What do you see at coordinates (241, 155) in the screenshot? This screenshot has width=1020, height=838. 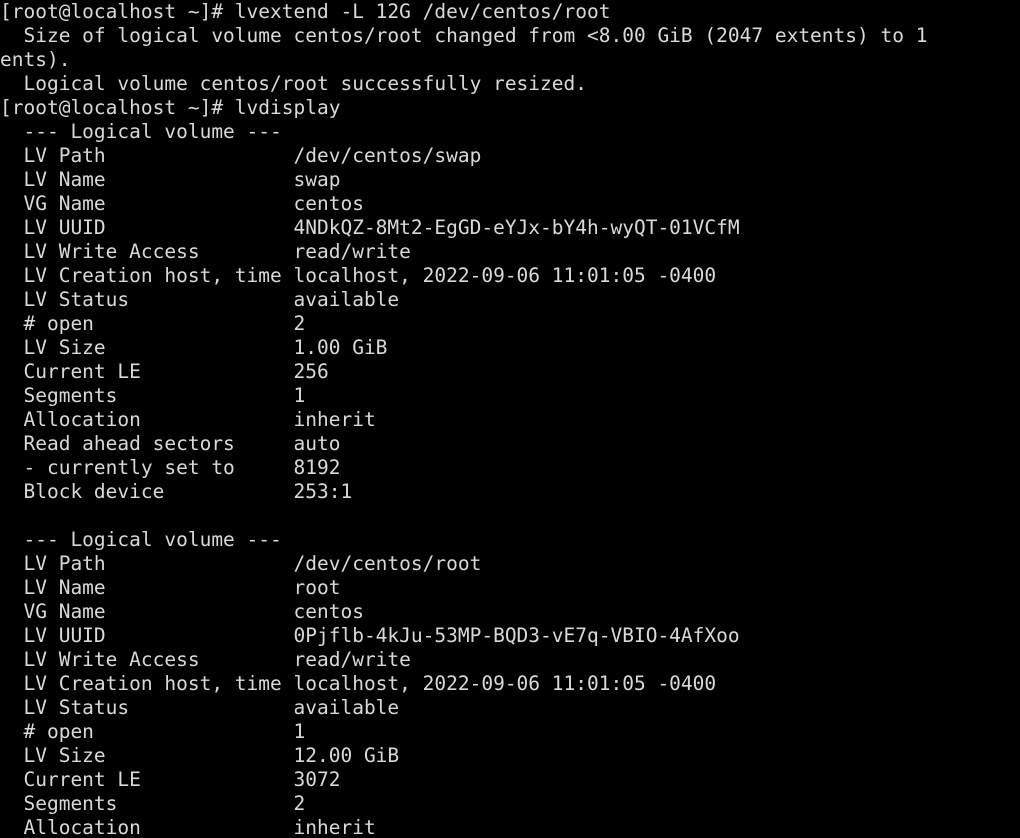 I see `terminal-line: LV Path /dev/centos/swap` at bounding box center [241, 155].